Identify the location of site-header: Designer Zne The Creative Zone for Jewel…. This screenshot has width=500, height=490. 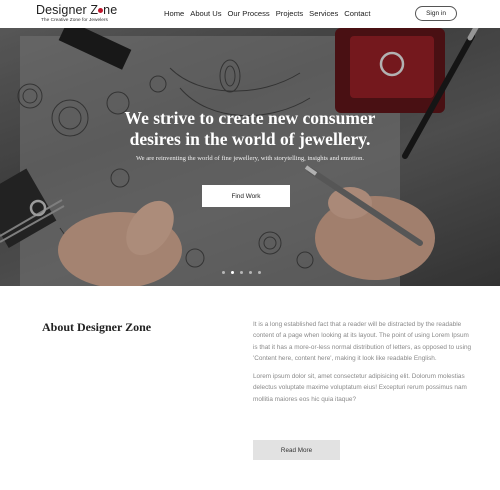
(250, 14).